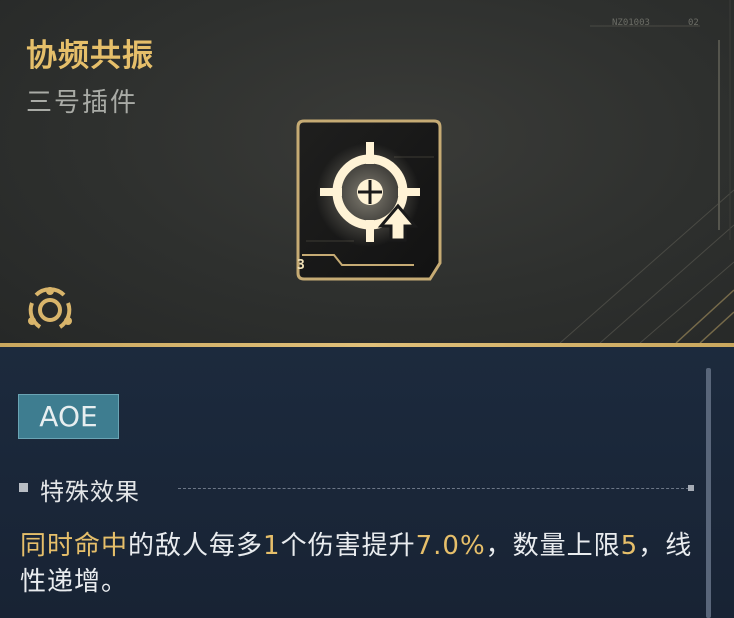  I want to click on crosshair-up-arrow-icon, so click(370, 192).